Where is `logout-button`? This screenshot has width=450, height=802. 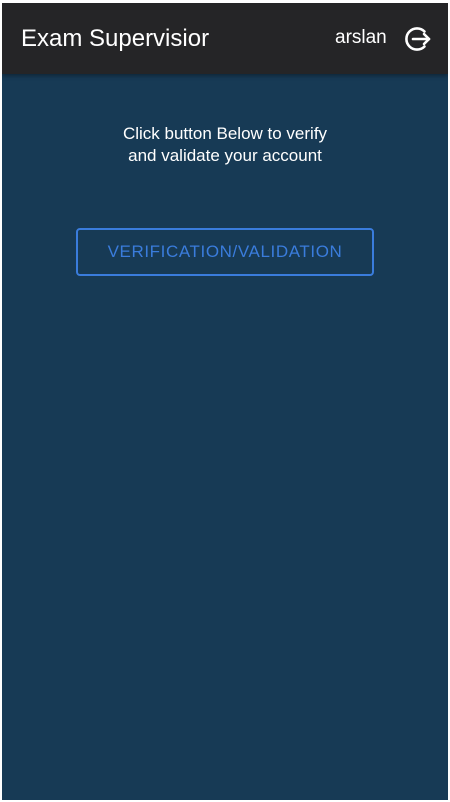 logout-button is located at coordinates (417, 39).